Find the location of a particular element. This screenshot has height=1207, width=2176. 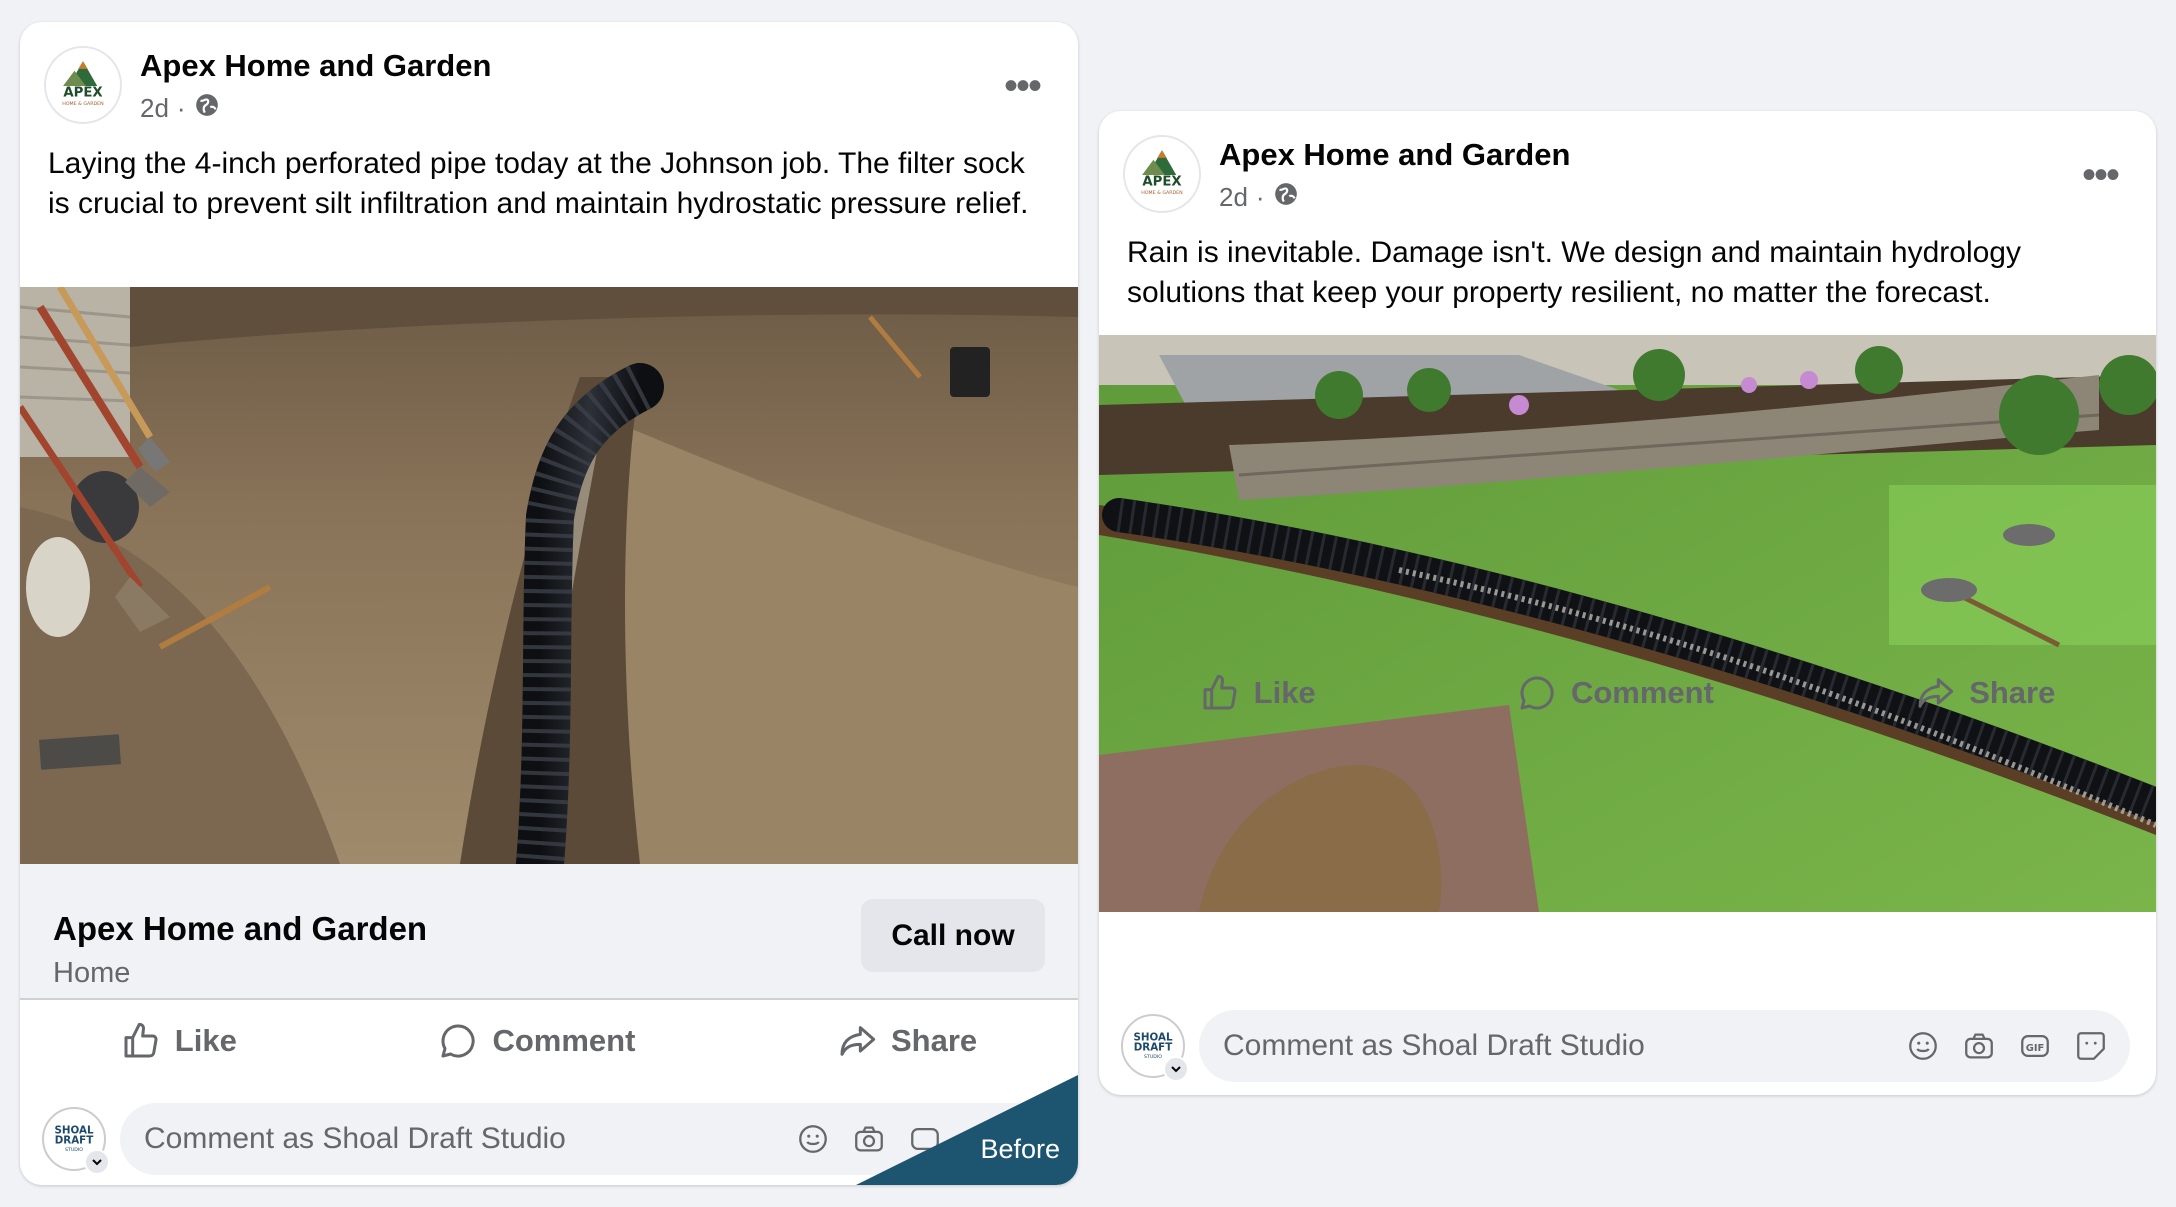

sticker-icon is located at coordinates (2091, 1046).